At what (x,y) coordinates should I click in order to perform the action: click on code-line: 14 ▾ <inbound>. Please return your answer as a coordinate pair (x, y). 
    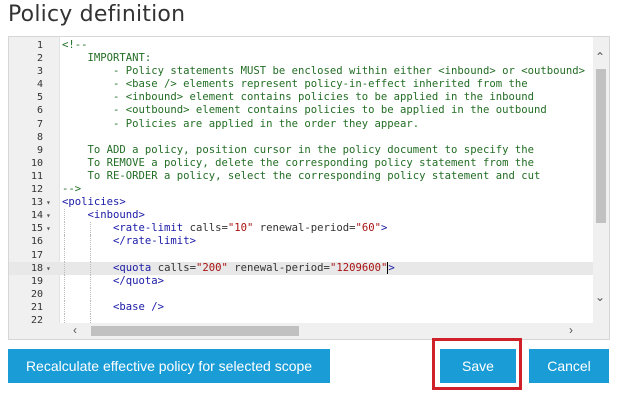
    Looking at the image, I should click on (301, 216).